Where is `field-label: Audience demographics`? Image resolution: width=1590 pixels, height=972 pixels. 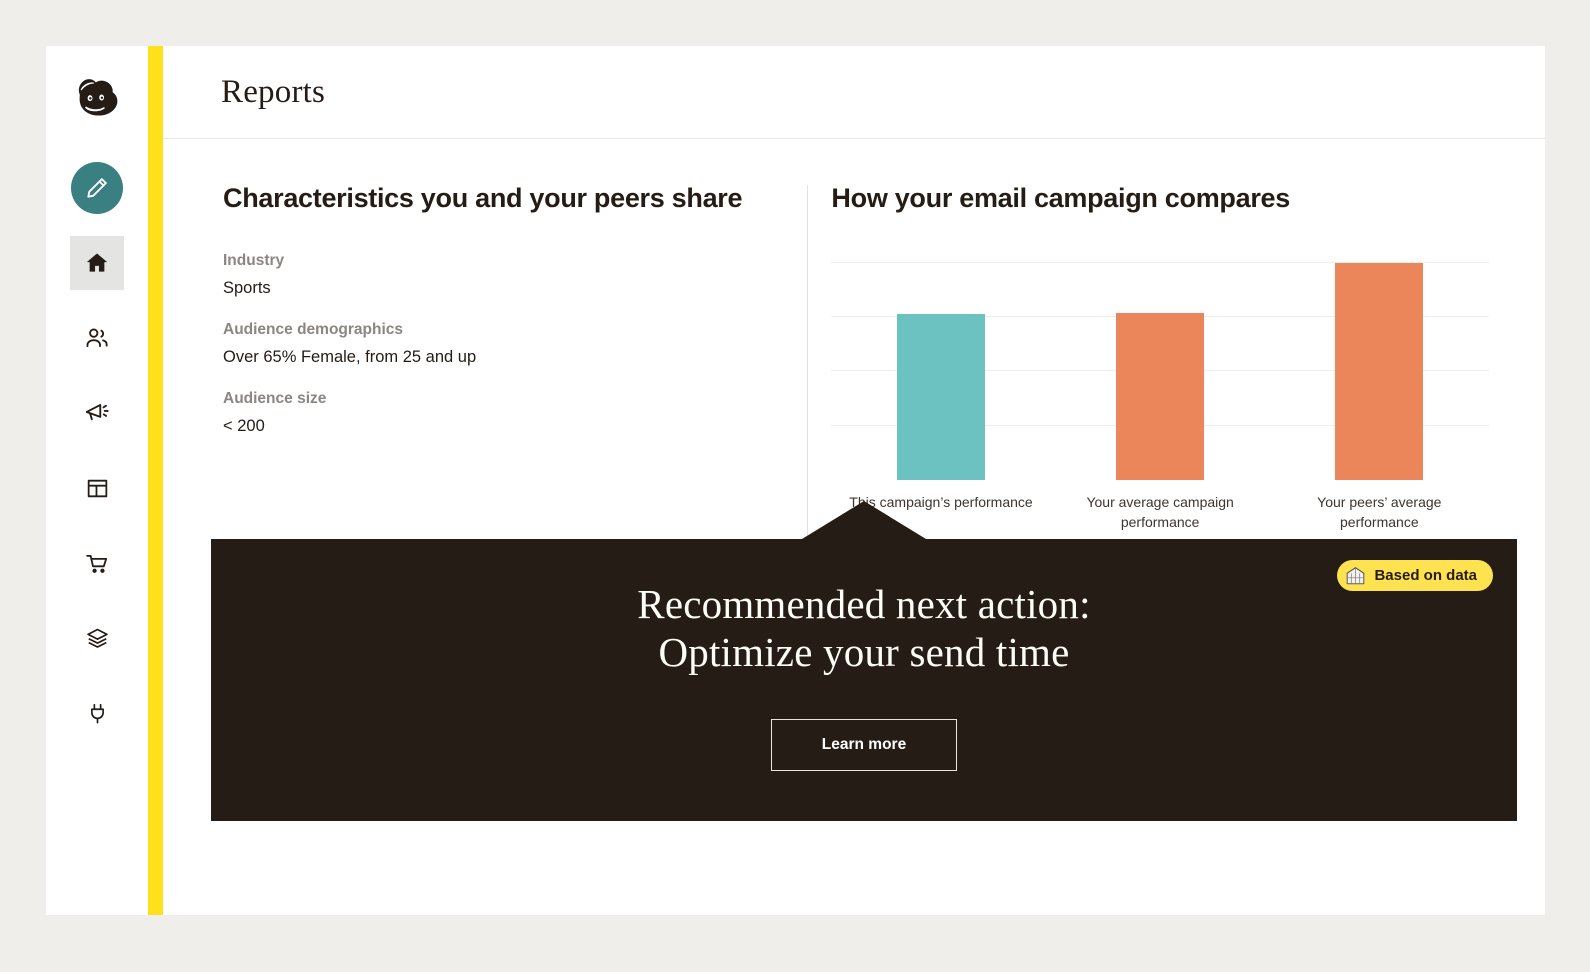 field-label: Audience demographics is located at coordinates (313, 329).